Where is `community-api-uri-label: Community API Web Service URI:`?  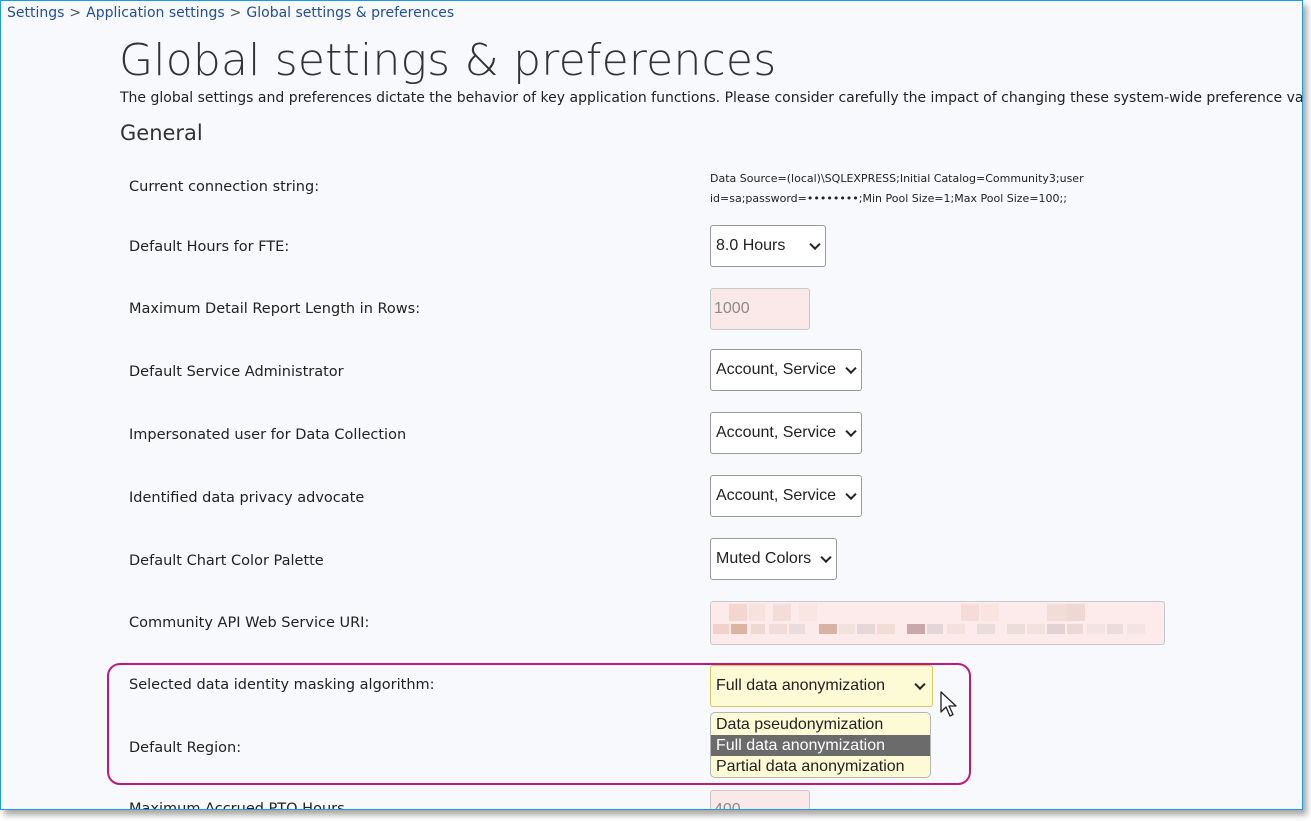
community-api-uri-label: Community API Web Service URI: is located at coordinates (249, 623).